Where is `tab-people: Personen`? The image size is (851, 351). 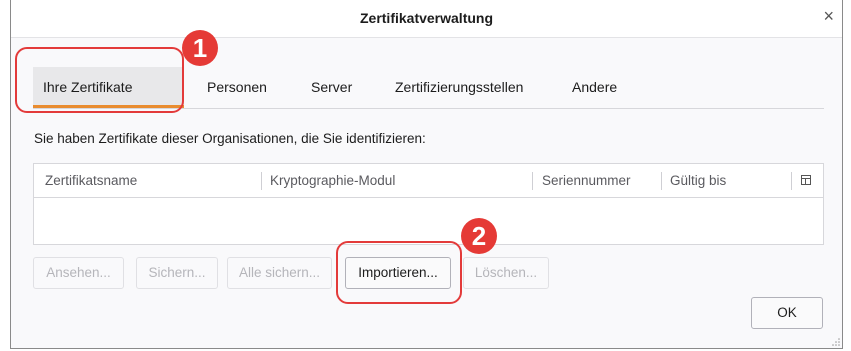 tab-people: Personen is located at coordinates (237, 87).